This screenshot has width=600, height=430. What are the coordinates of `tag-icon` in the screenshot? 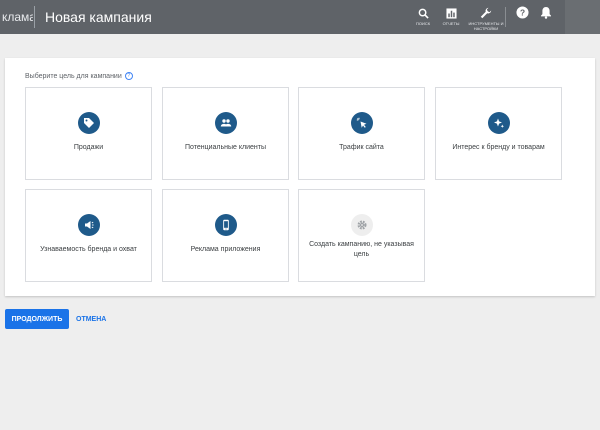 It's located at (89, 123).